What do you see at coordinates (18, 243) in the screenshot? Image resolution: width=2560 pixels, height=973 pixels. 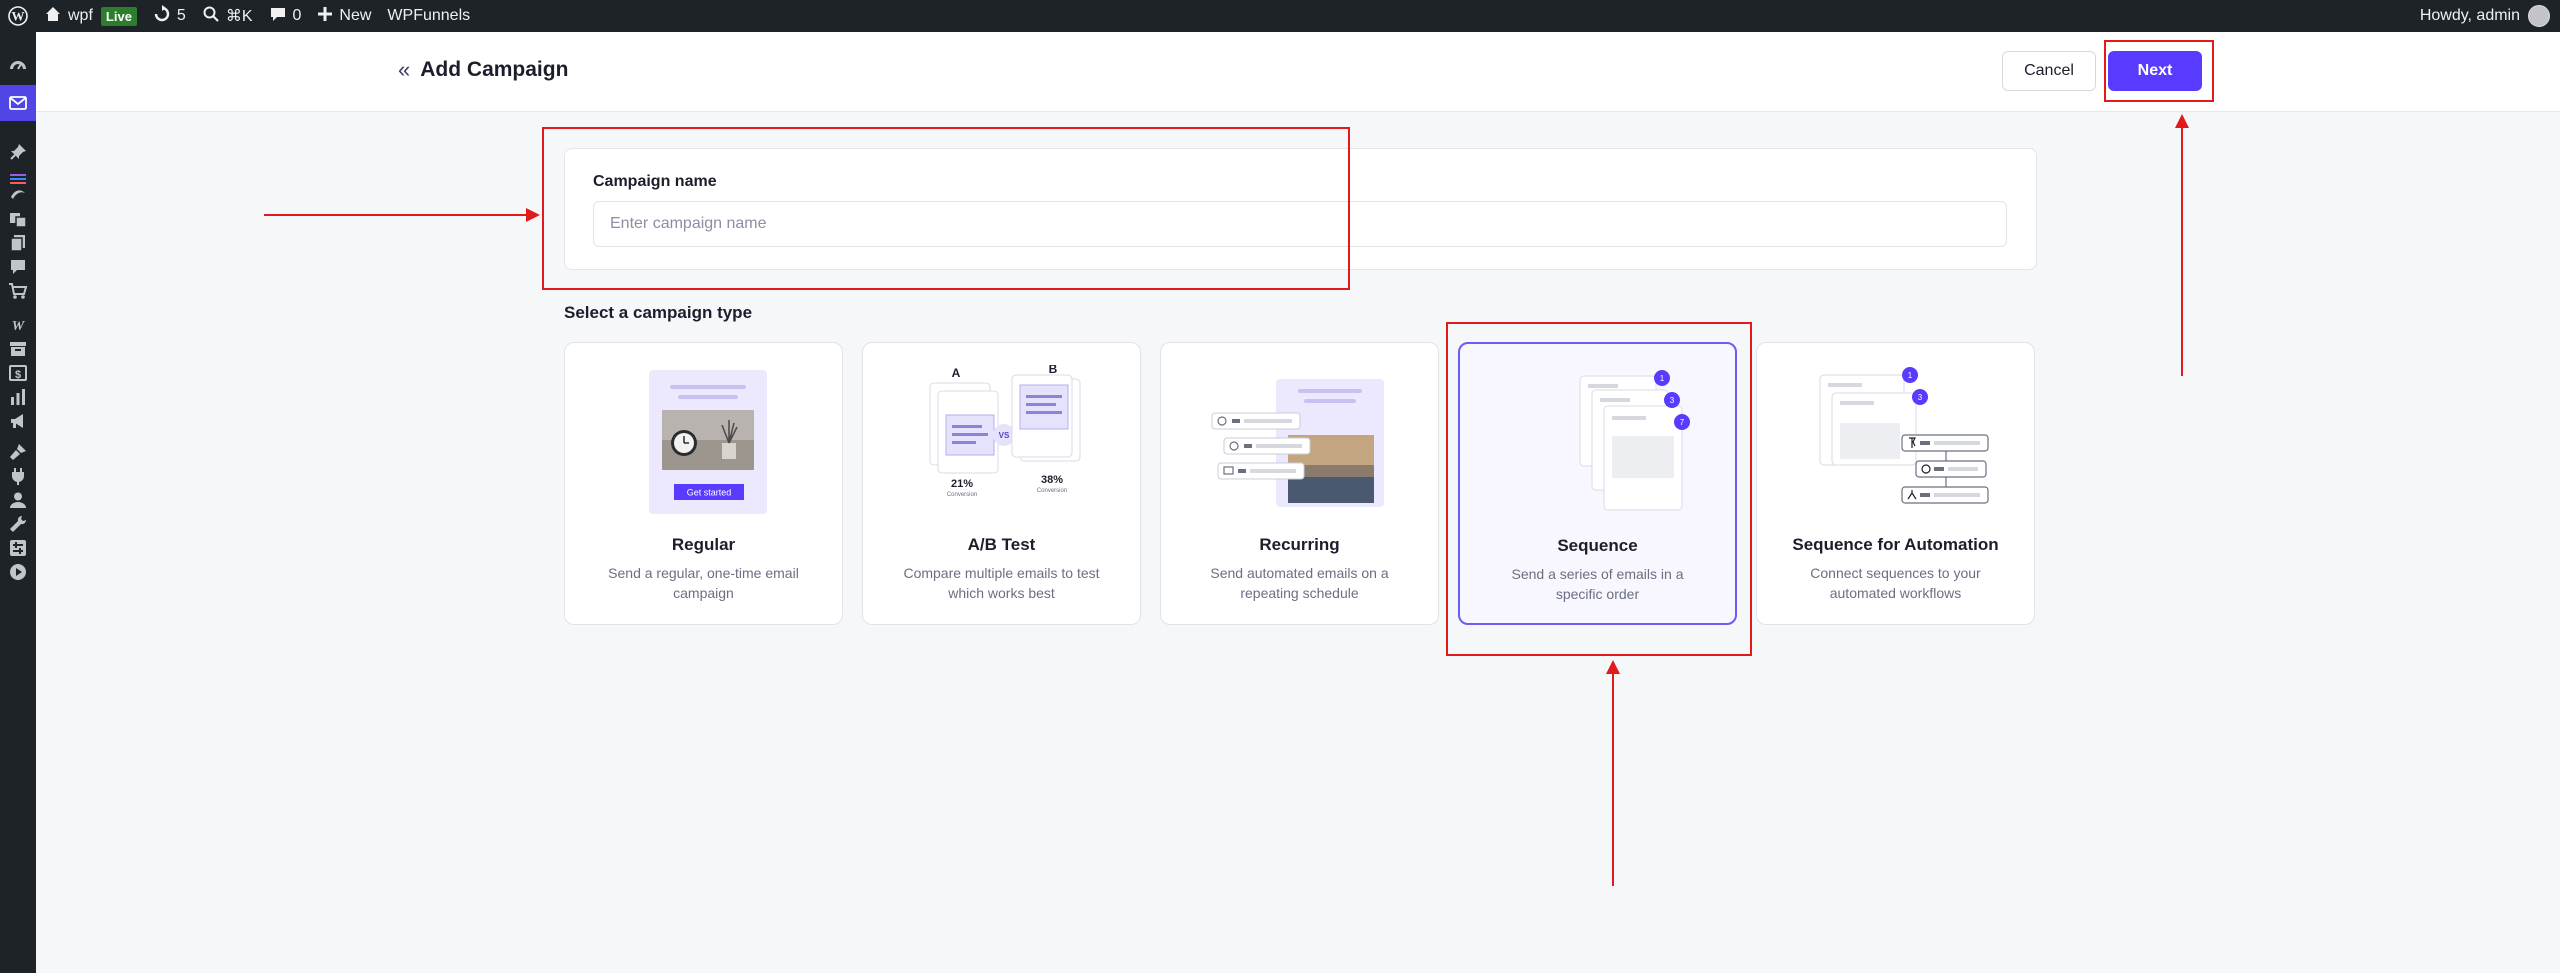 I see `pages-icon` at bounding box center [18, 243].